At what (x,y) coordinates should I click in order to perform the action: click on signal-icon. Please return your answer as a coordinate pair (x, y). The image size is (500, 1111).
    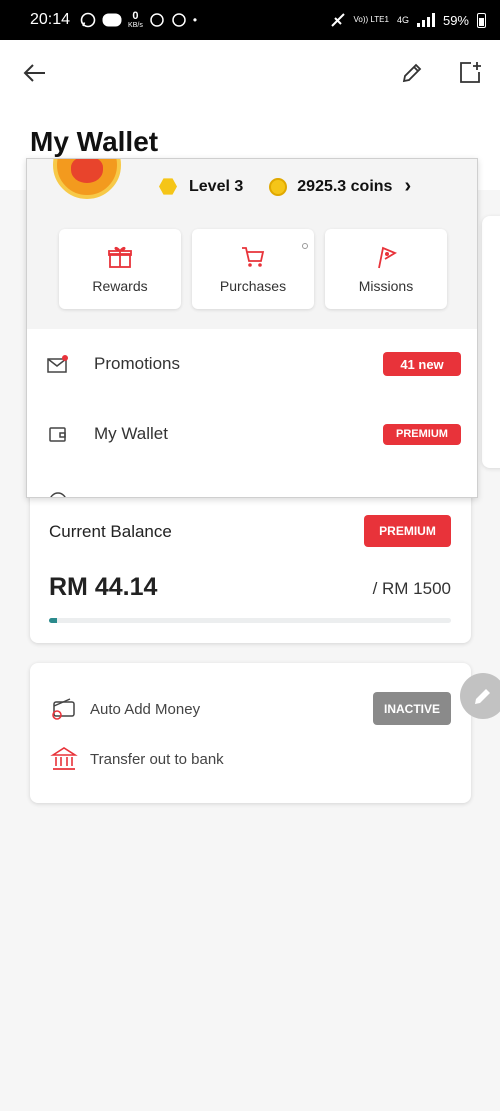
    Looking at the image, I should click on (425, 20).